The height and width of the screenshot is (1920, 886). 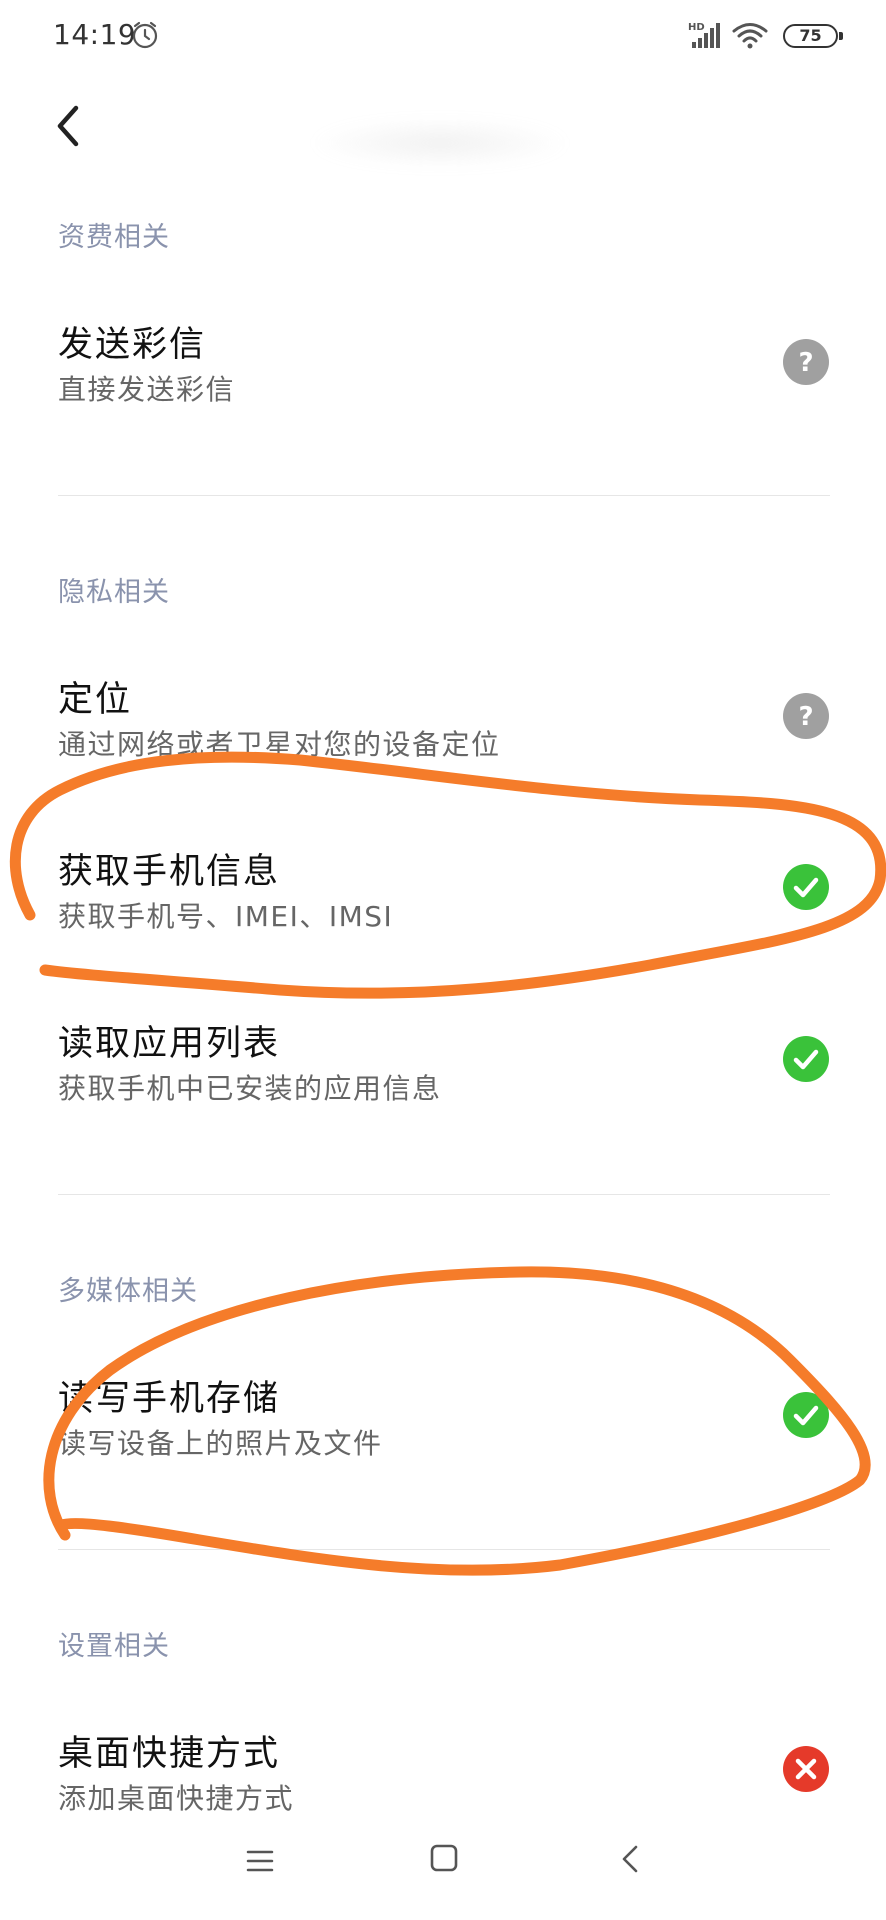 I want to click on page-title-blurred, so click(x=440, y=143).